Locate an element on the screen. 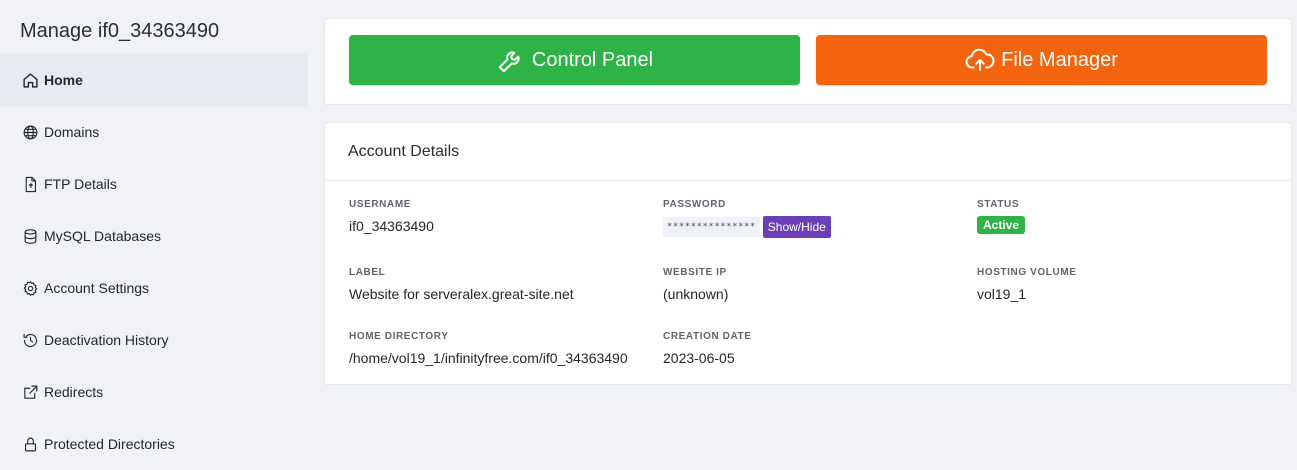 The image size is (1297, 470). sidebar-item-protected-directories: Protected Directories is located at coordinates (154, 444).